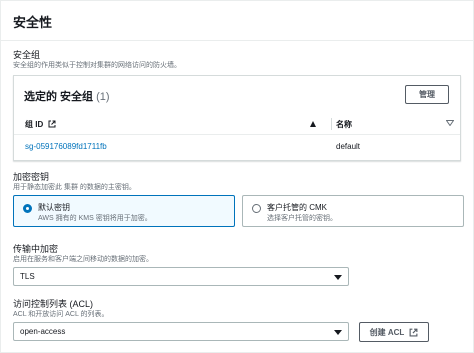 This screenshot has height=353, width=474. I want to click on transit-encryption-value: TLS, so click(27, 276).